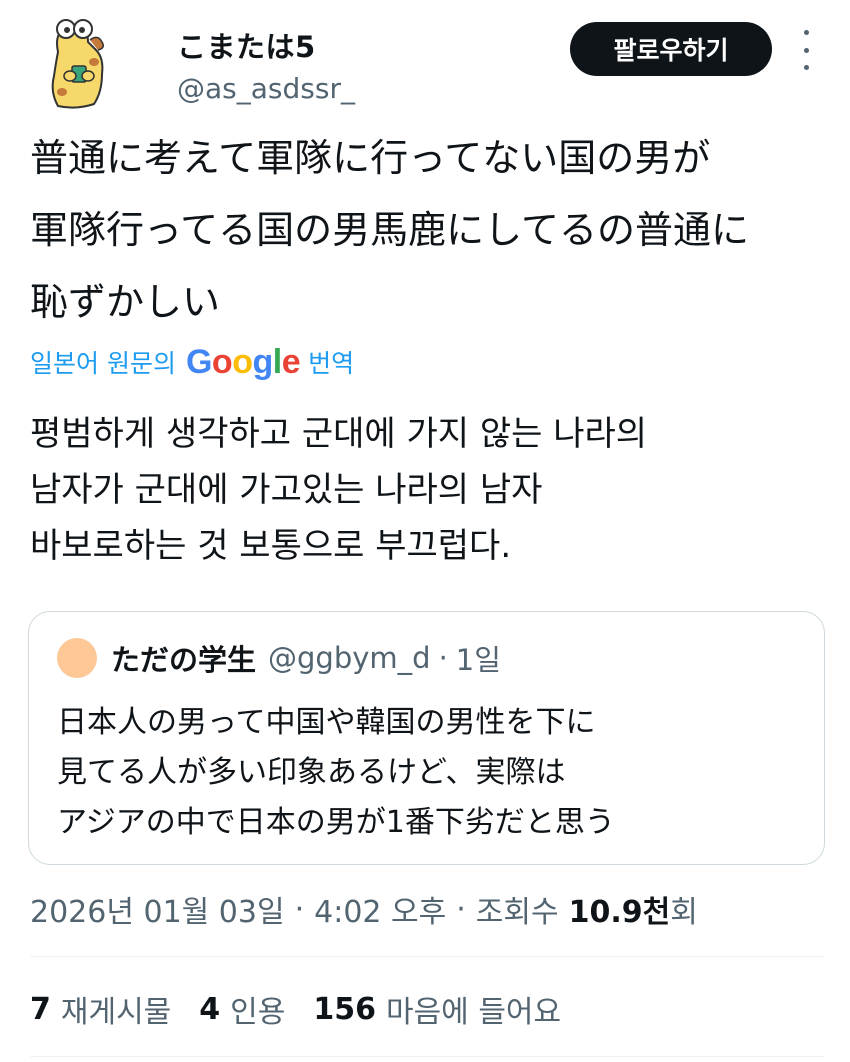  I want to click on tweet-line: 恥ずかしい, so click(125, 302).